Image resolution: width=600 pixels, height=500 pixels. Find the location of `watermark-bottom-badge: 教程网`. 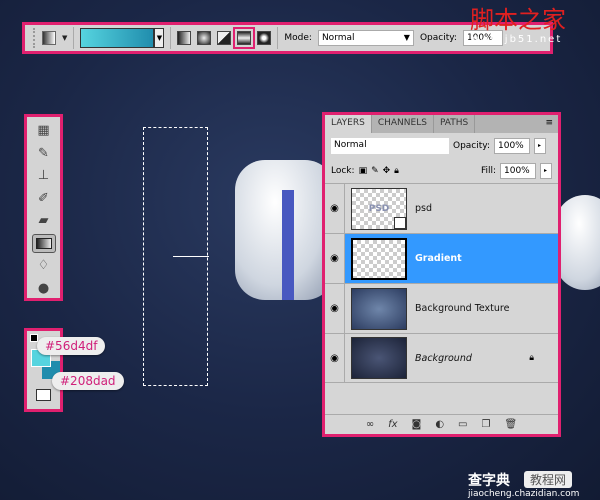

watermark-bottom-badge: 教程网 is located at coordinates (548, 479).